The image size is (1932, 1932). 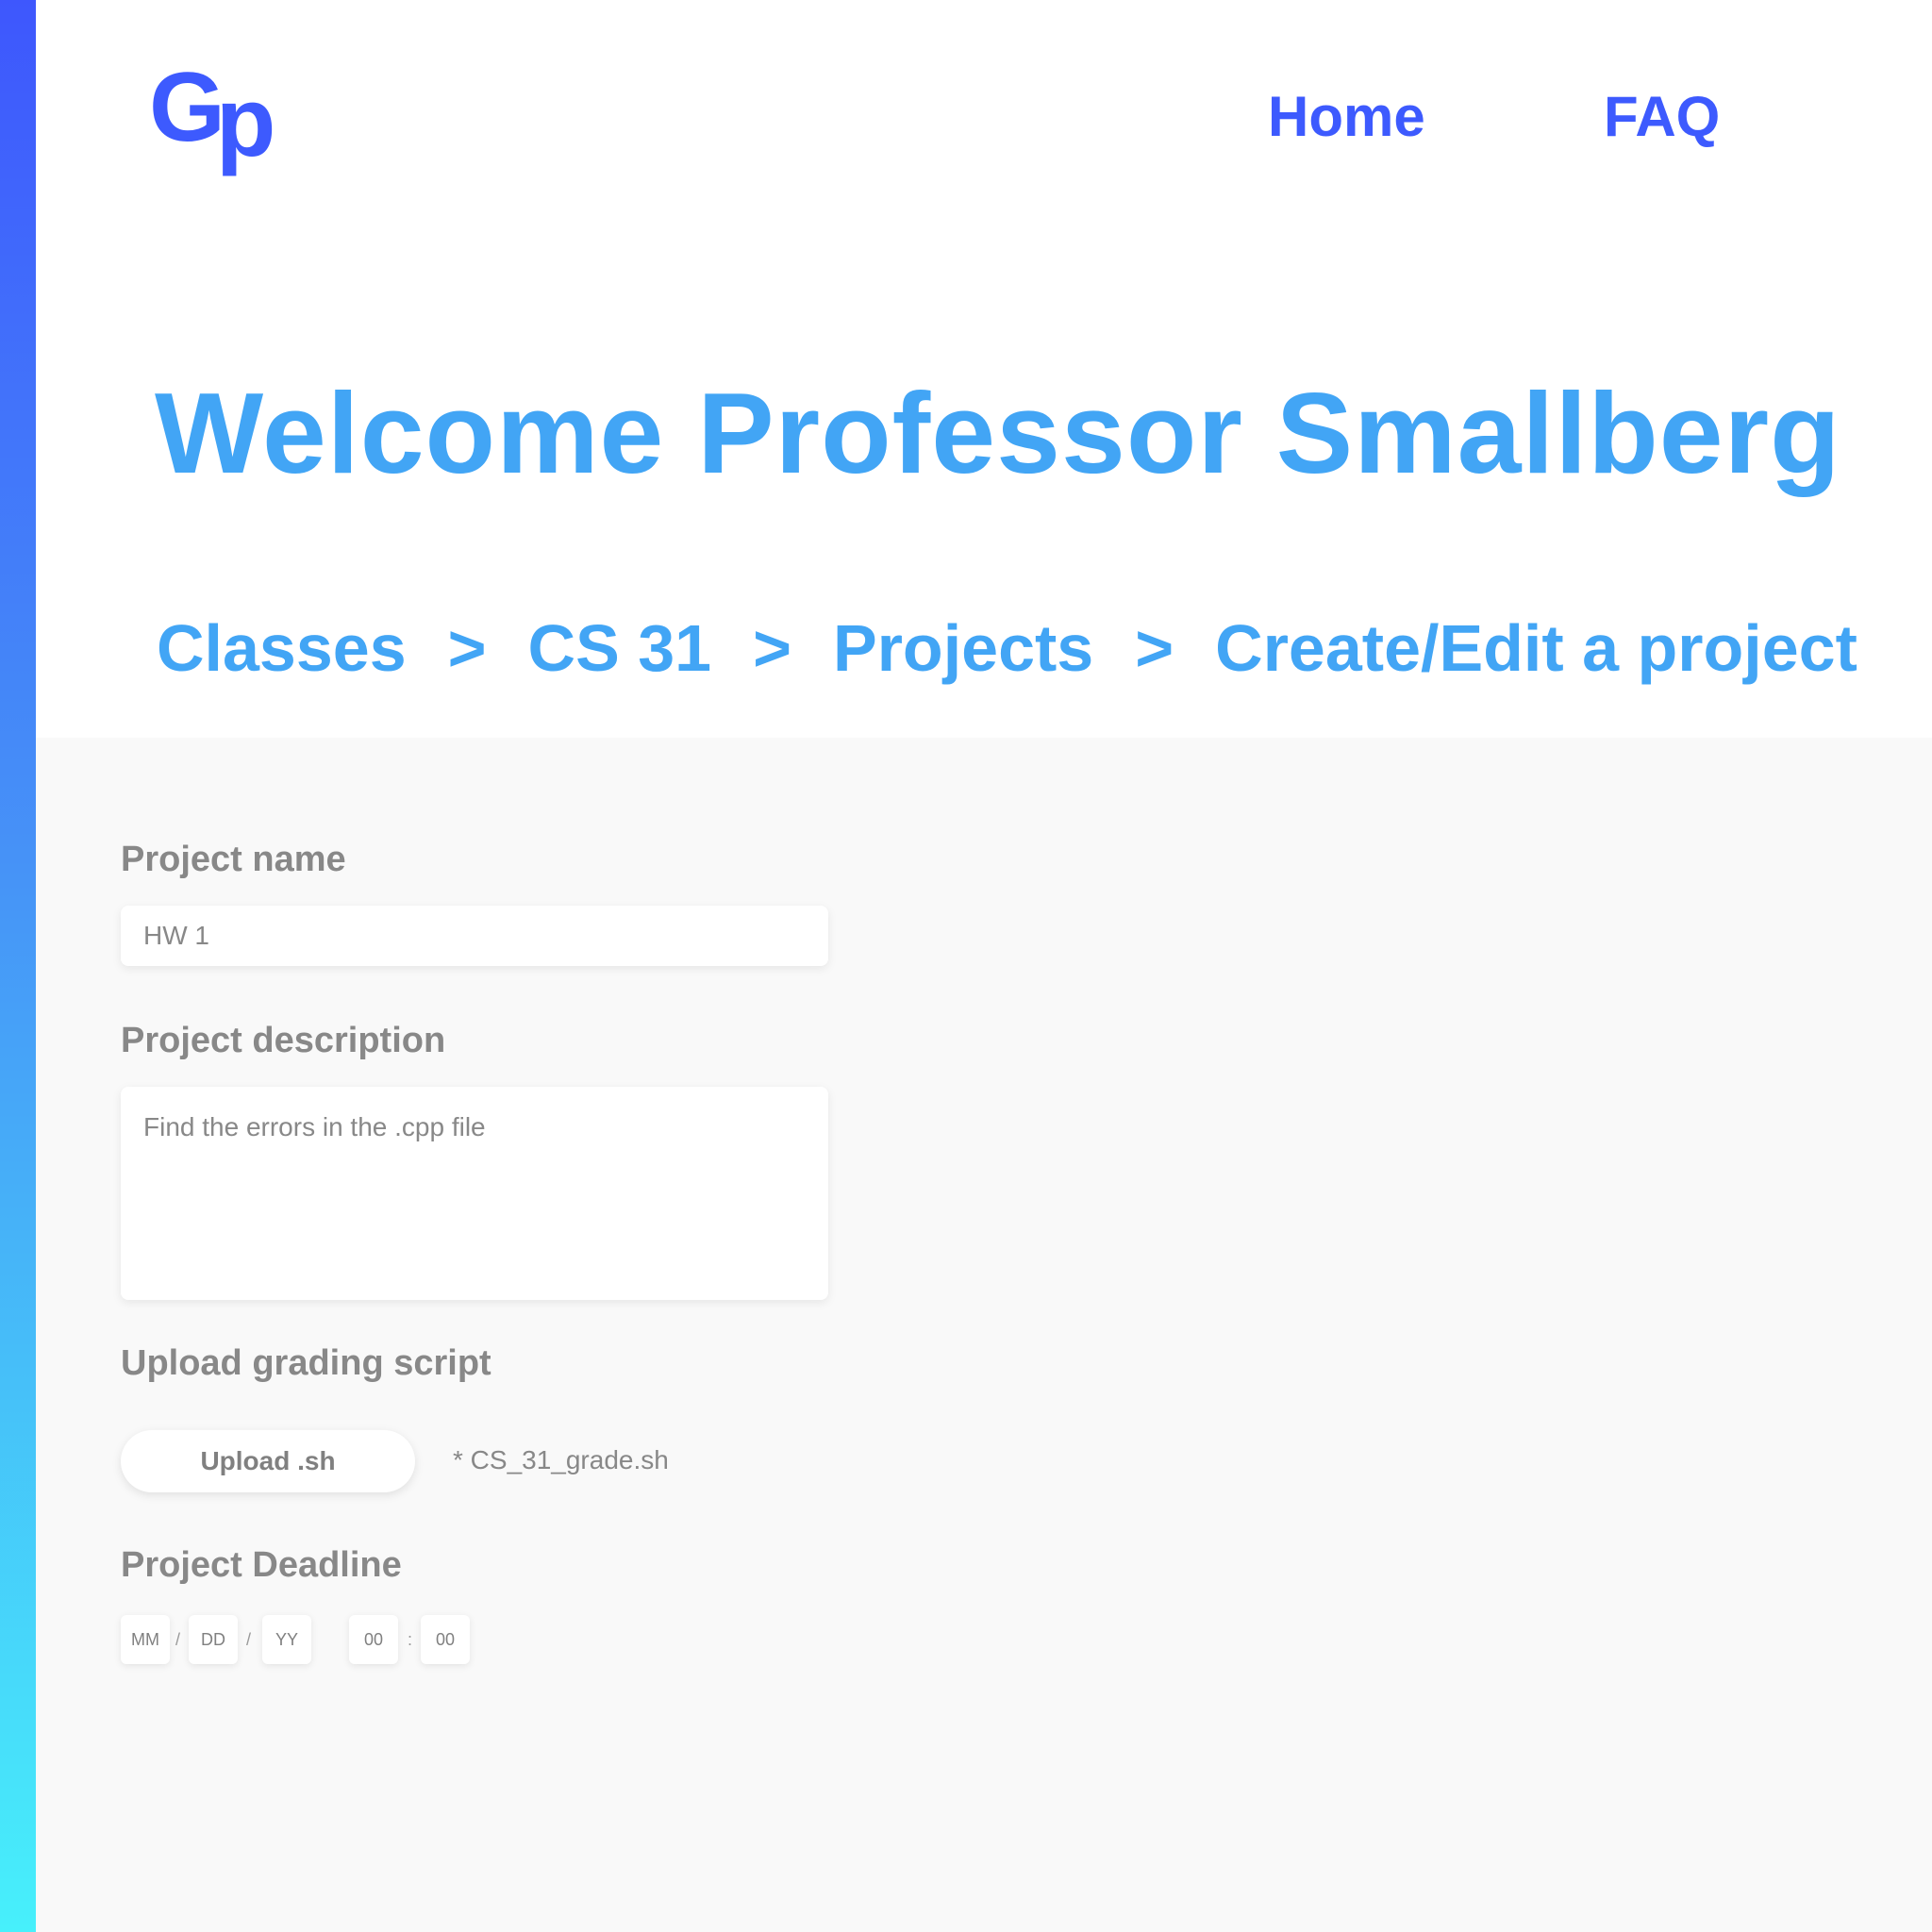 What do you see at coordinates (245, 123) in the screenshot?
I see `logo-letter-p: p` at bounding box center [245, 123].